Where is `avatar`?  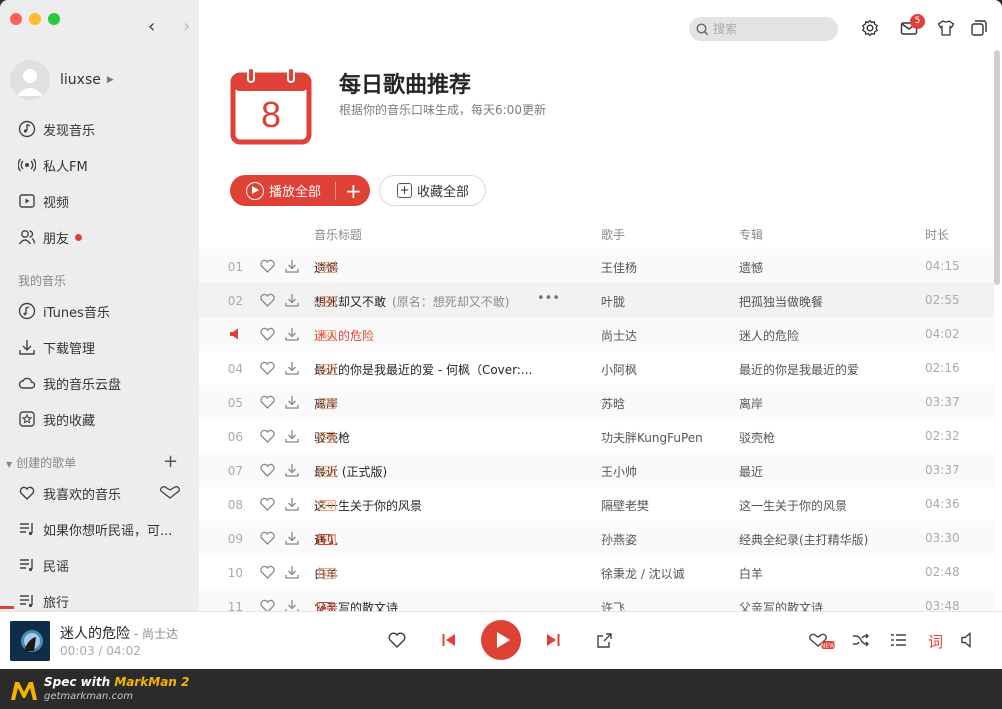 avatar is located at coordinates (30, 80).